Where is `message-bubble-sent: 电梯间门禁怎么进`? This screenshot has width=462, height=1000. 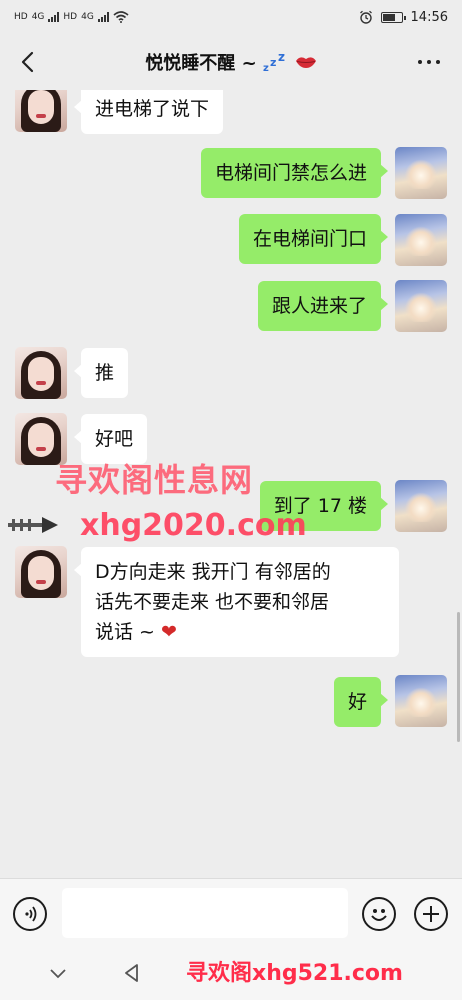
message-bubble-sent: 电梯间门禁怎么进 is located at coordinates (294, 173).